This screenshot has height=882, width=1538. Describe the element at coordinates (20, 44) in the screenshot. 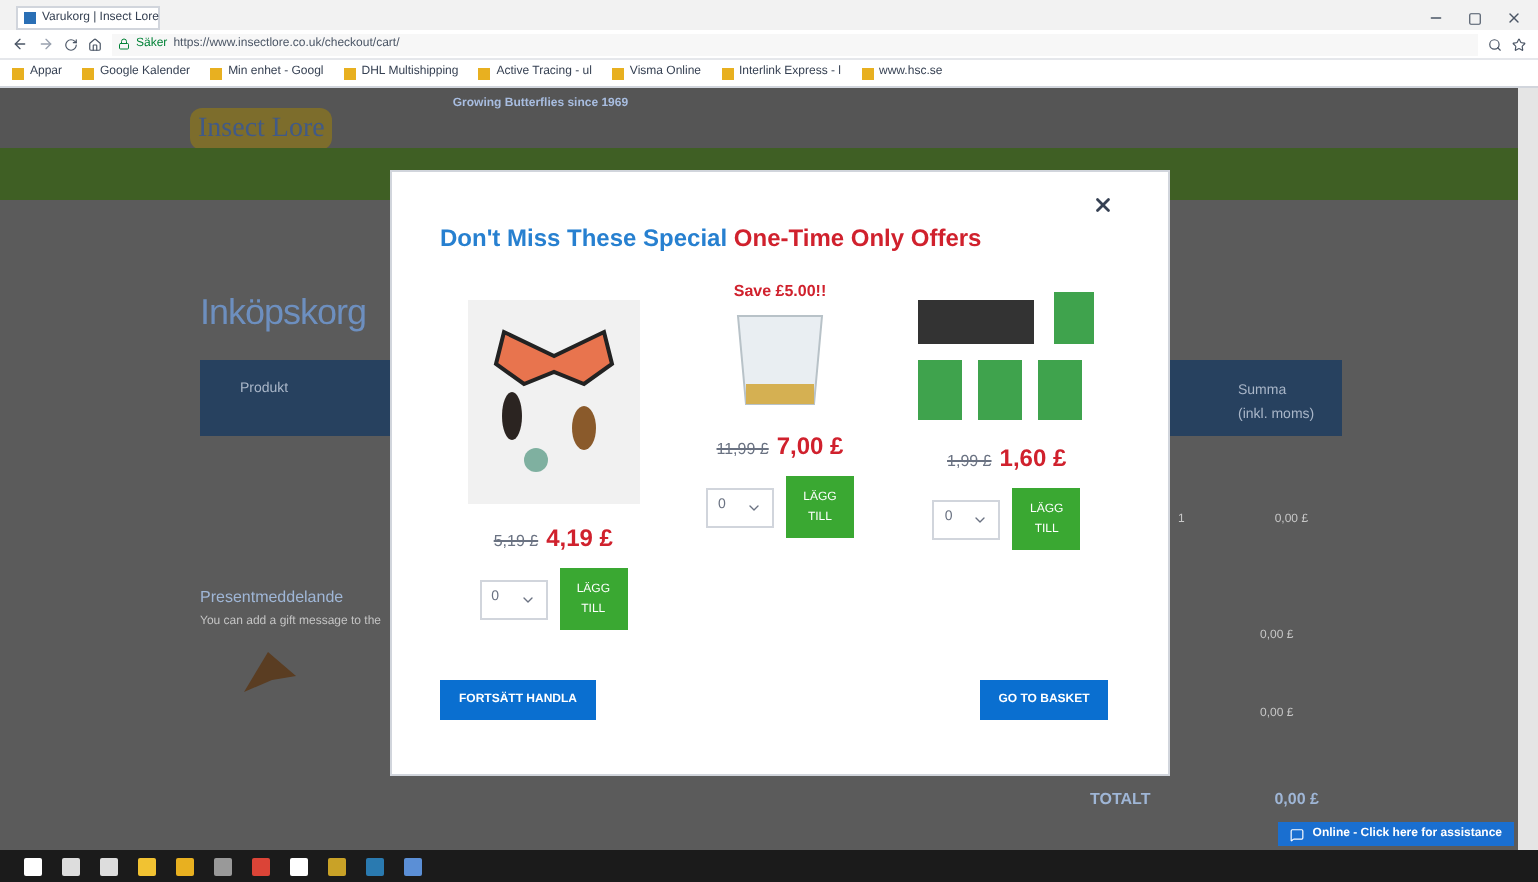

I see `back-icon` at that location.